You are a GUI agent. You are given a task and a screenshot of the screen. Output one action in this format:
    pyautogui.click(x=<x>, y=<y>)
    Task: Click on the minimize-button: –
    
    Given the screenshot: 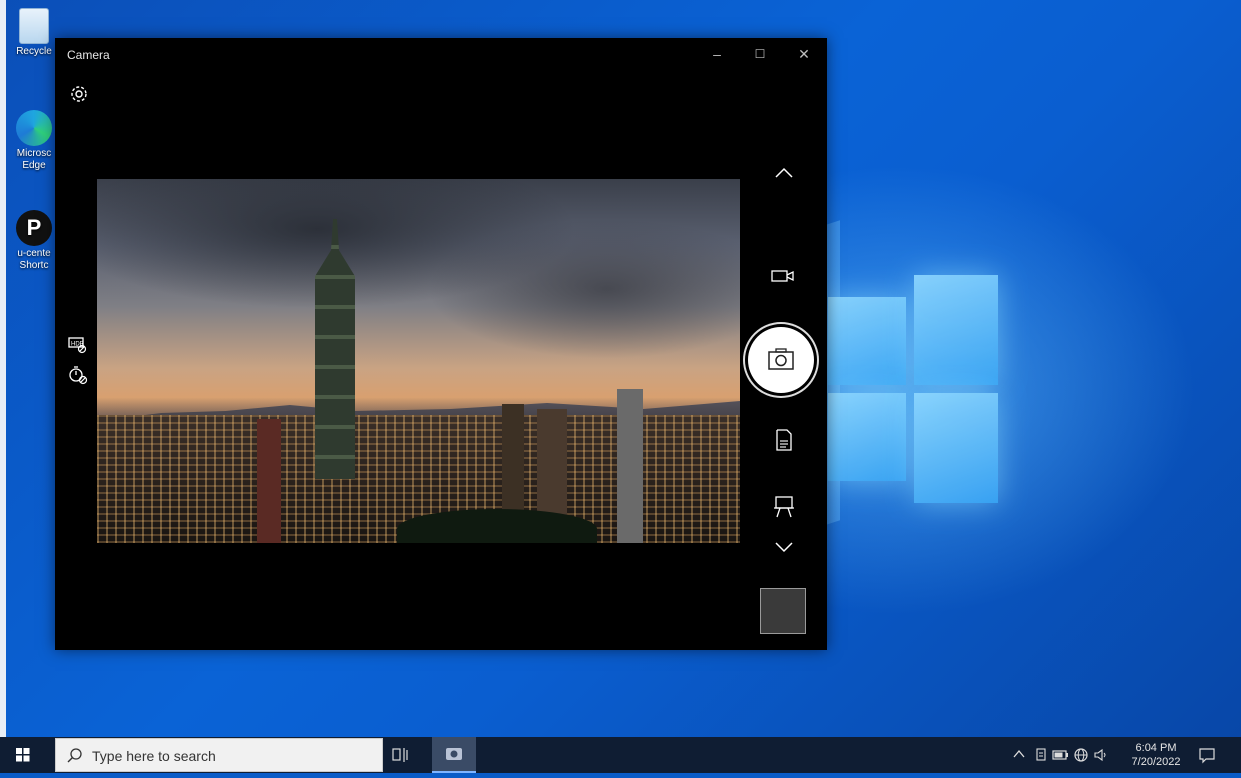 What is the action you would take?
    pyautogui.click(x=717, y=54)
    